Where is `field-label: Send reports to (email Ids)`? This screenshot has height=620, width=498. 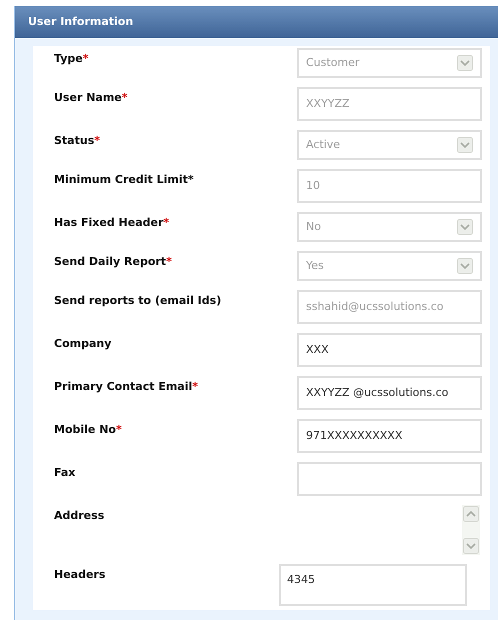
field-label: Send reports to (email Ids) is located at coordinates (138, 301).